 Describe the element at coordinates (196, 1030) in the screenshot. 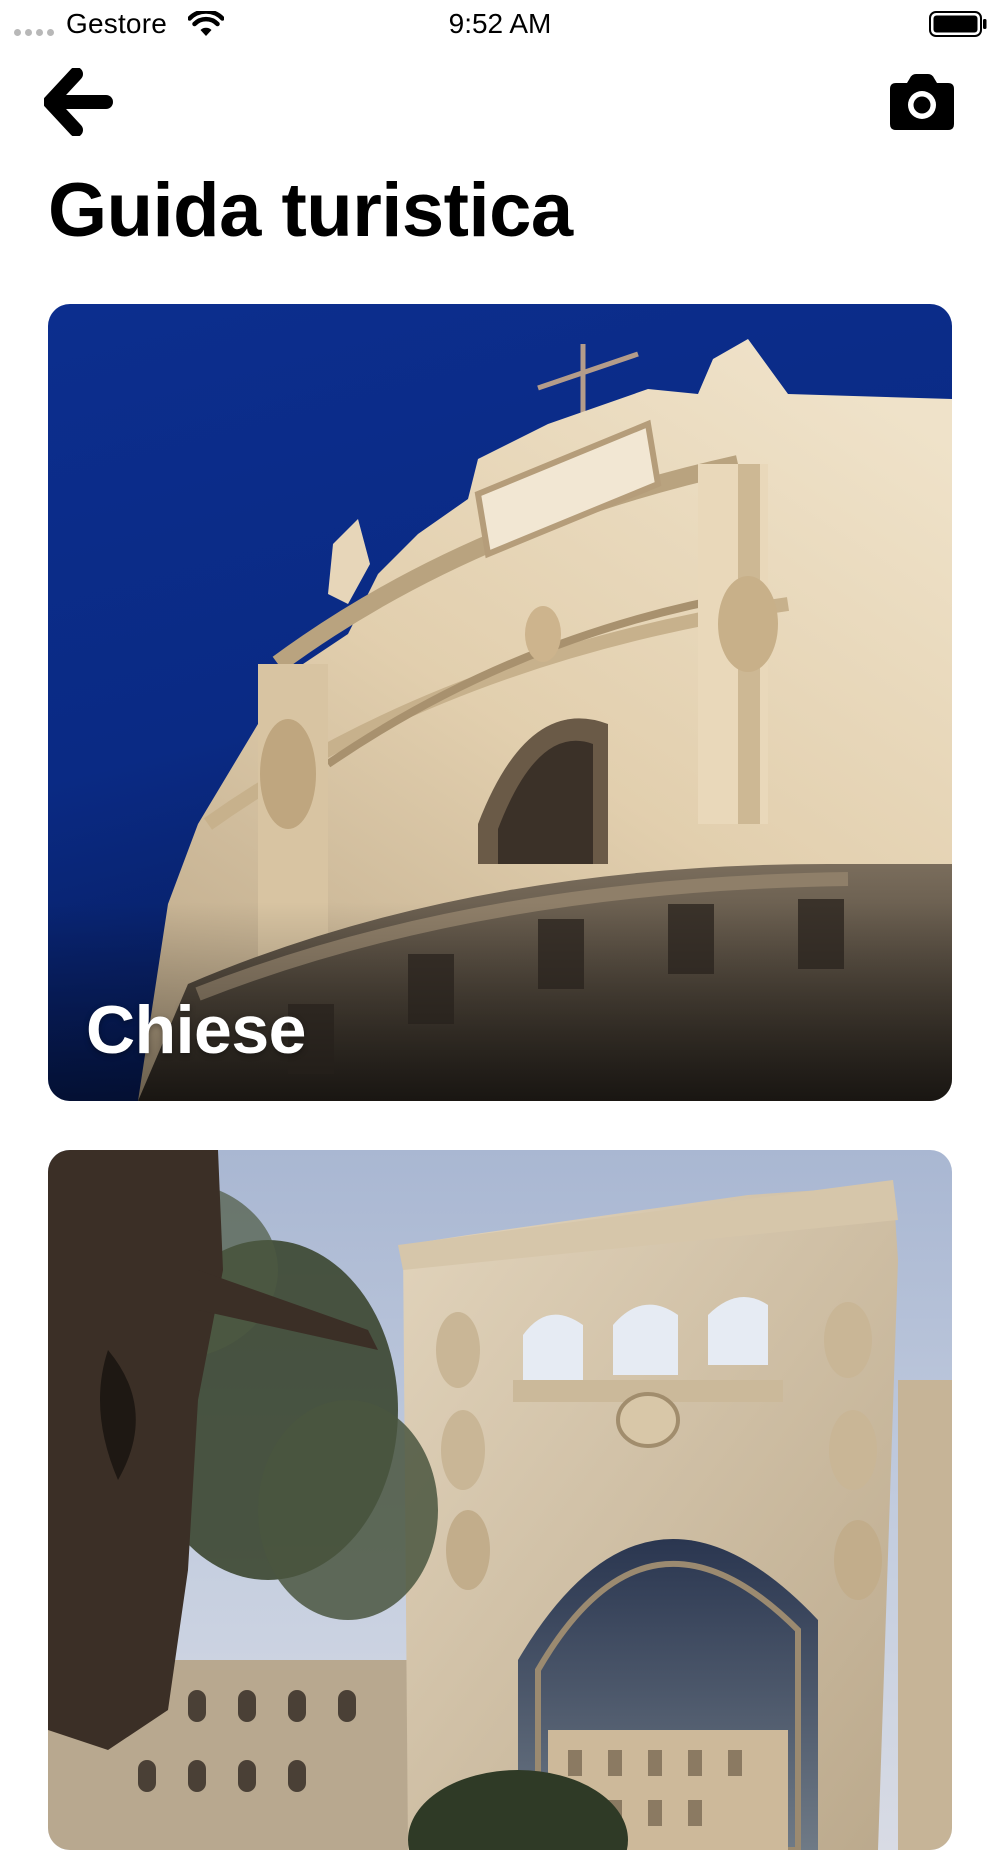

I see `card-label-chiese: Chiese` at that location.